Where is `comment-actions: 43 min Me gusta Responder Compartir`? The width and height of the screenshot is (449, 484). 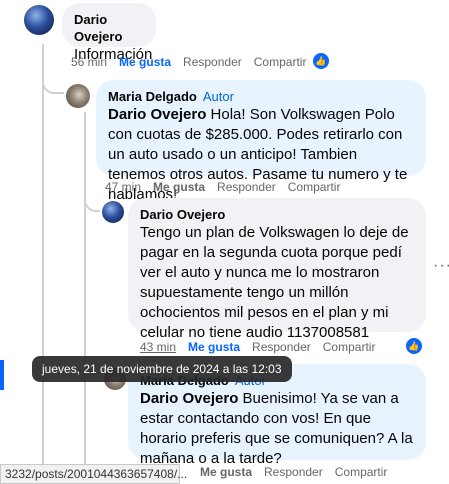 comment-actions: 43 min Me gusta Responder Compartir is located at coordinates (257, 347).